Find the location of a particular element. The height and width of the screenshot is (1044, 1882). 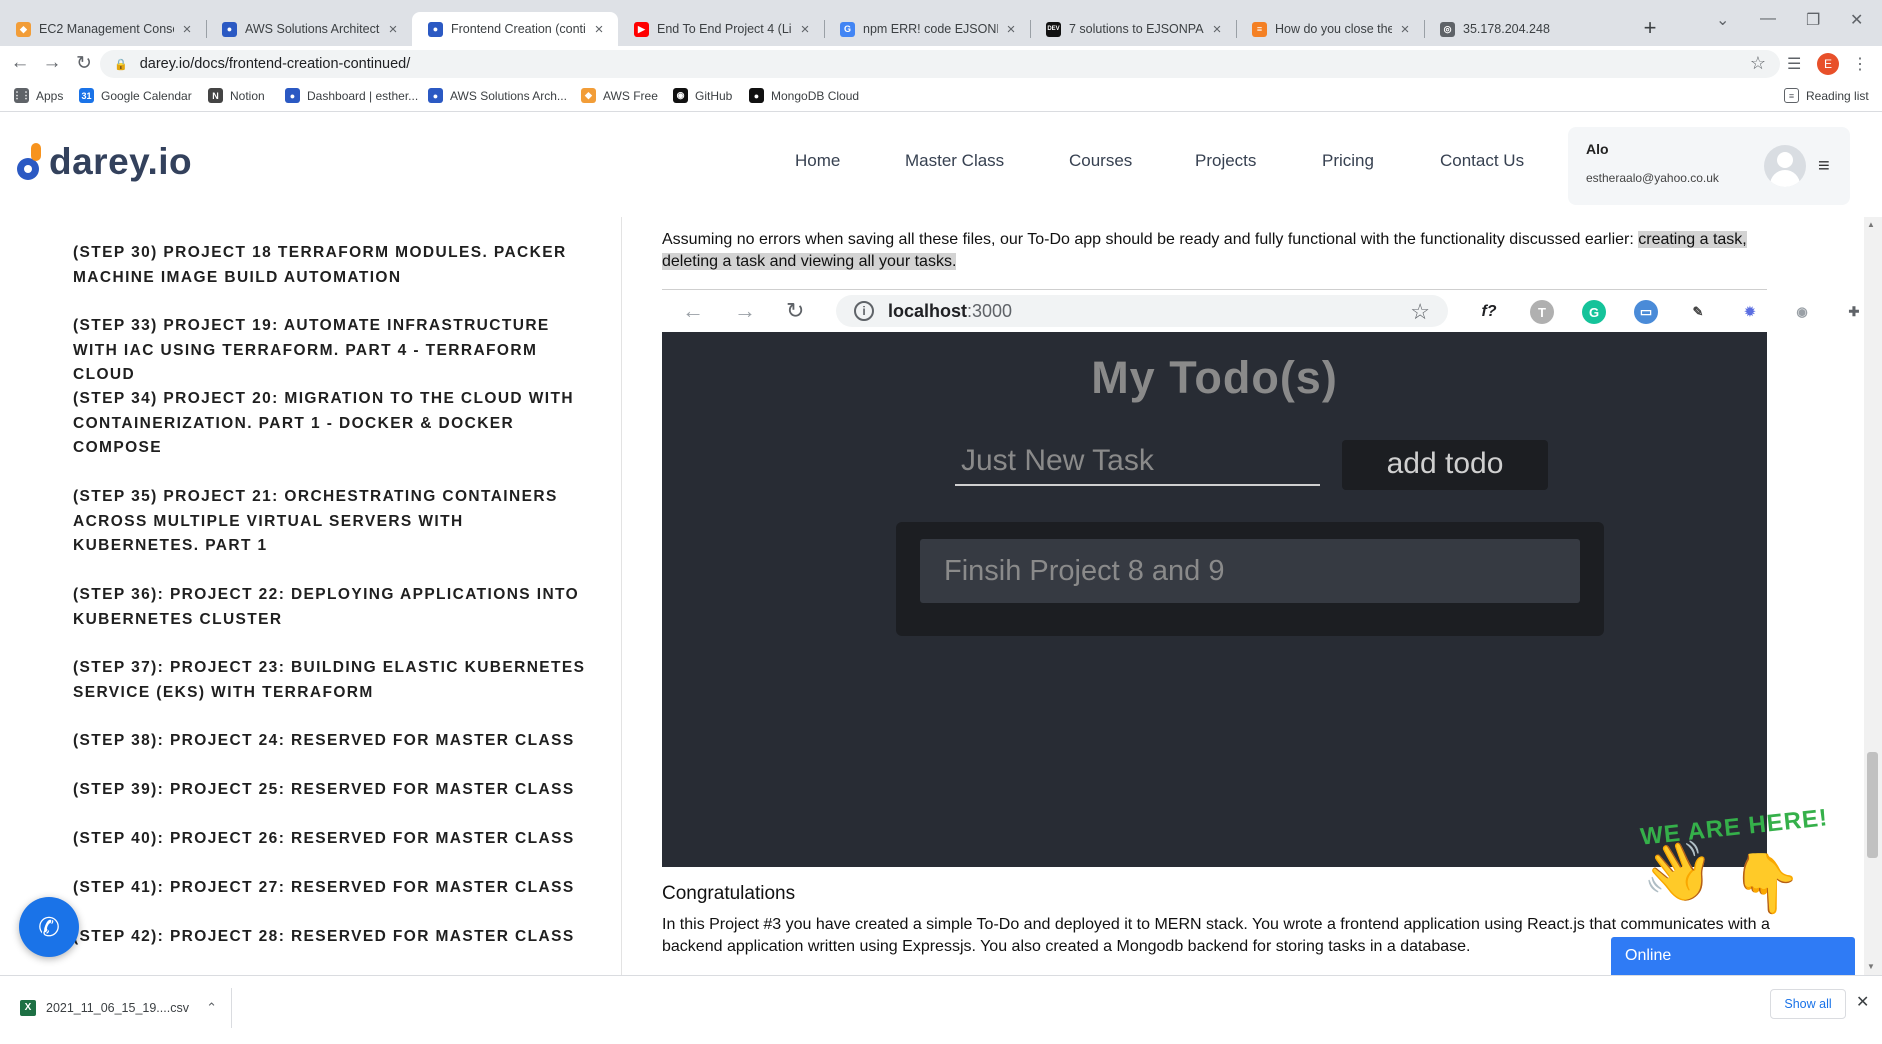

chevron-up-icon: ⌃ is located at coordinates (211, 1008).